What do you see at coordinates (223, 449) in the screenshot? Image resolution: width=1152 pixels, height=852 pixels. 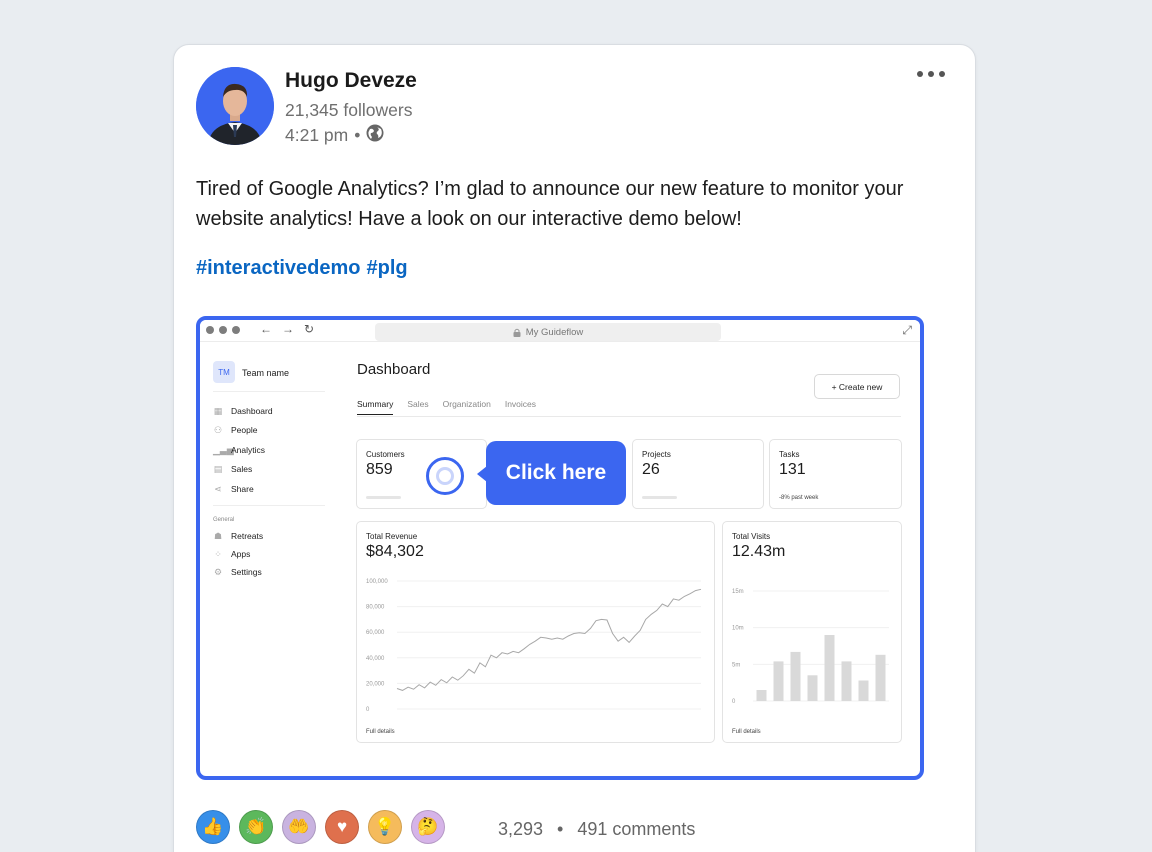 I see `analytics-icon: ▁▃▅` at bounding box center [223, 449].